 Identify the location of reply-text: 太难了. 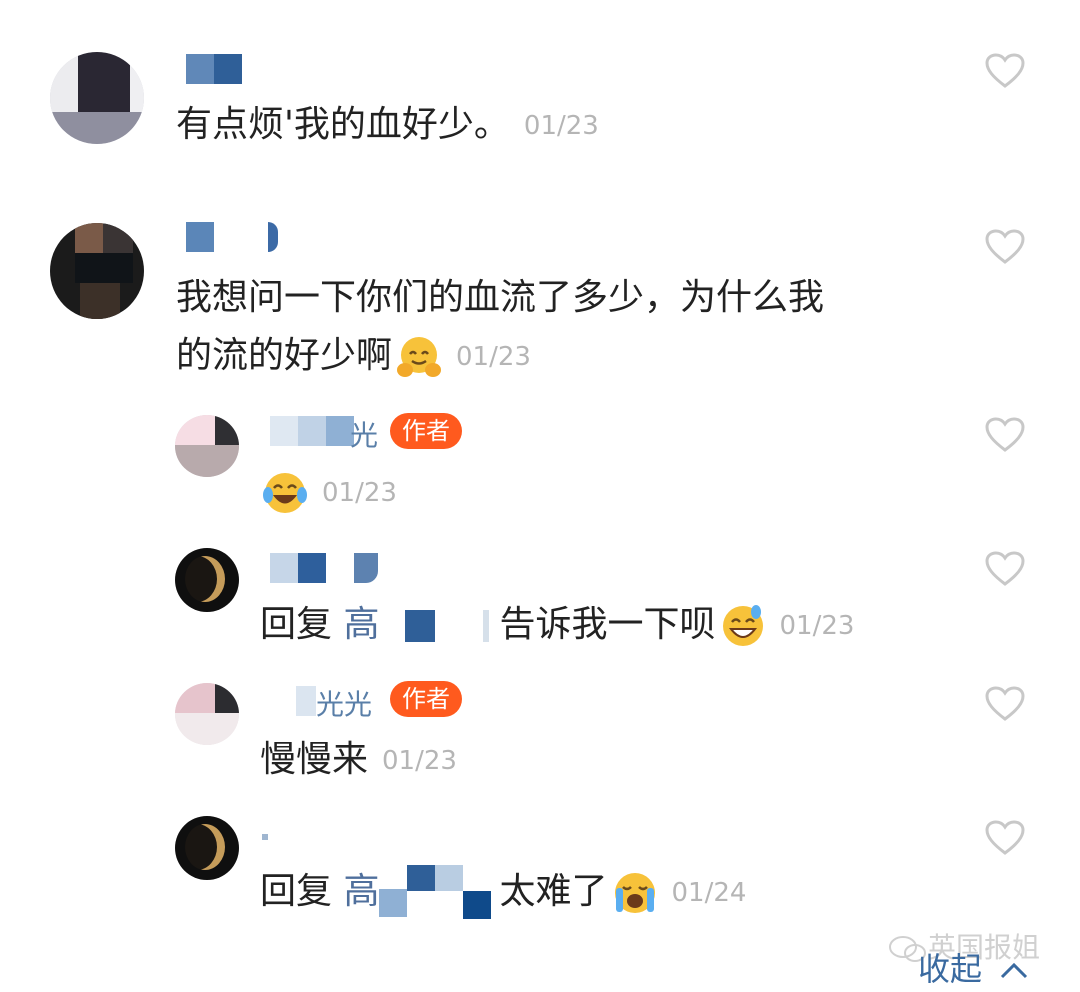
(553, 891).